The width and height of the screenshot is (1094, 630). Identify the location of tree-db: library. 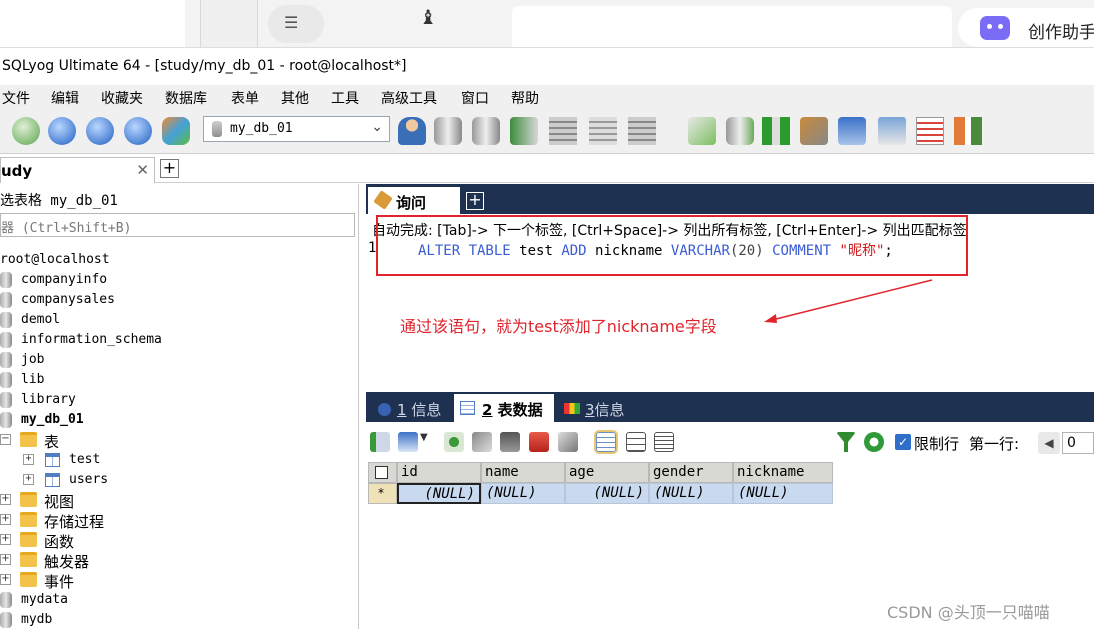
(170, 400).